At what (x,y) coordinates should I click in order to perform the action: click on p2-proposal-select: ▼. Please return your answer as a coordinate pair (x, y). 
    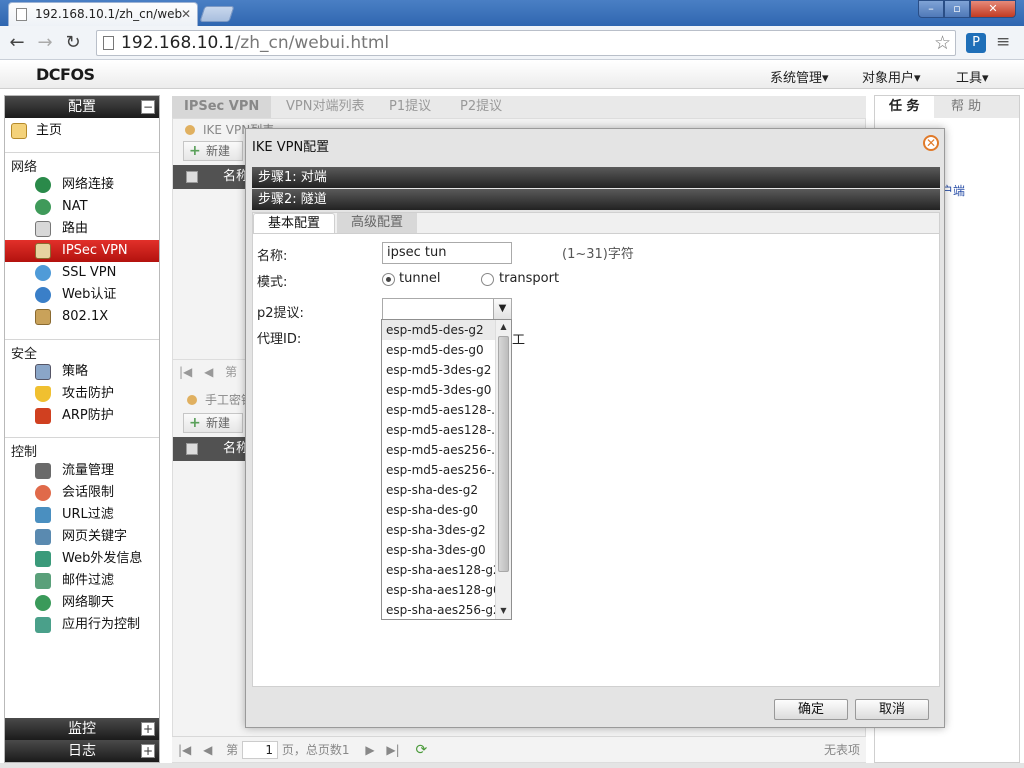
    Looking at the image, I should click on (447, 309).